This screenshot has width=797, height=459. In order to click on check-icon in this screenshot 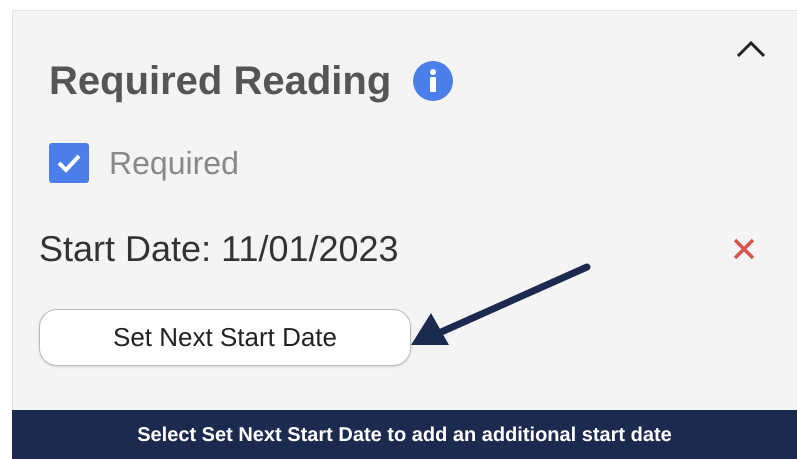, I will do `click(69, 163)`.